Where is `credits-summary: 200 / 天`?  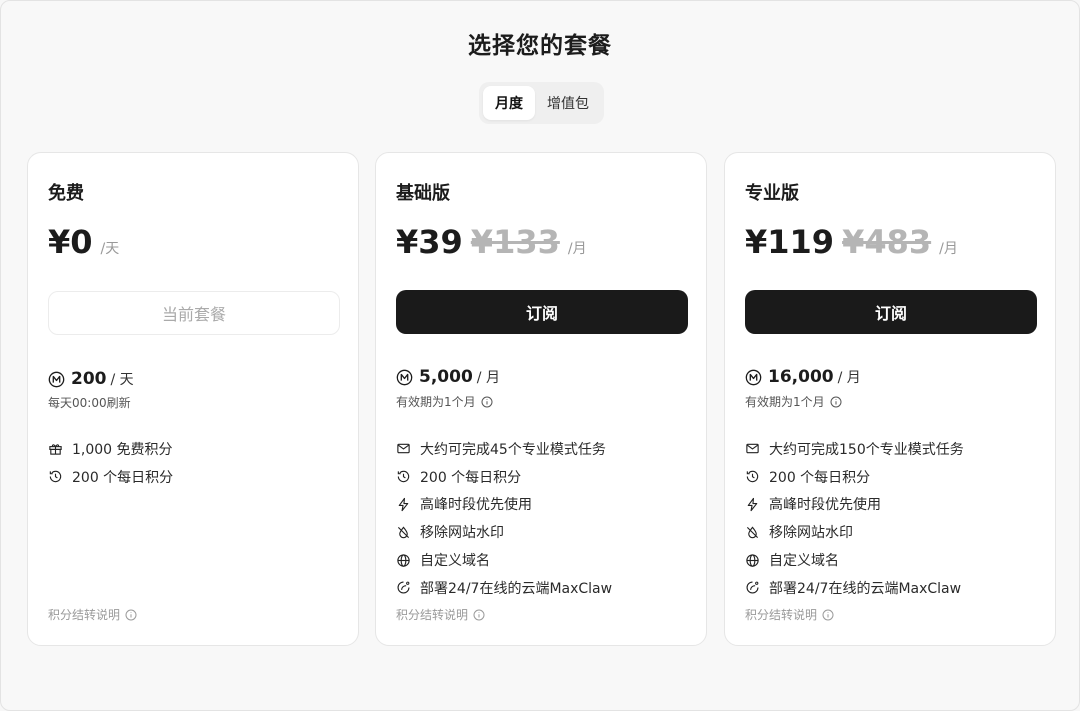
credits-summary: 200 / 天 is located at coordinates (91, 379).